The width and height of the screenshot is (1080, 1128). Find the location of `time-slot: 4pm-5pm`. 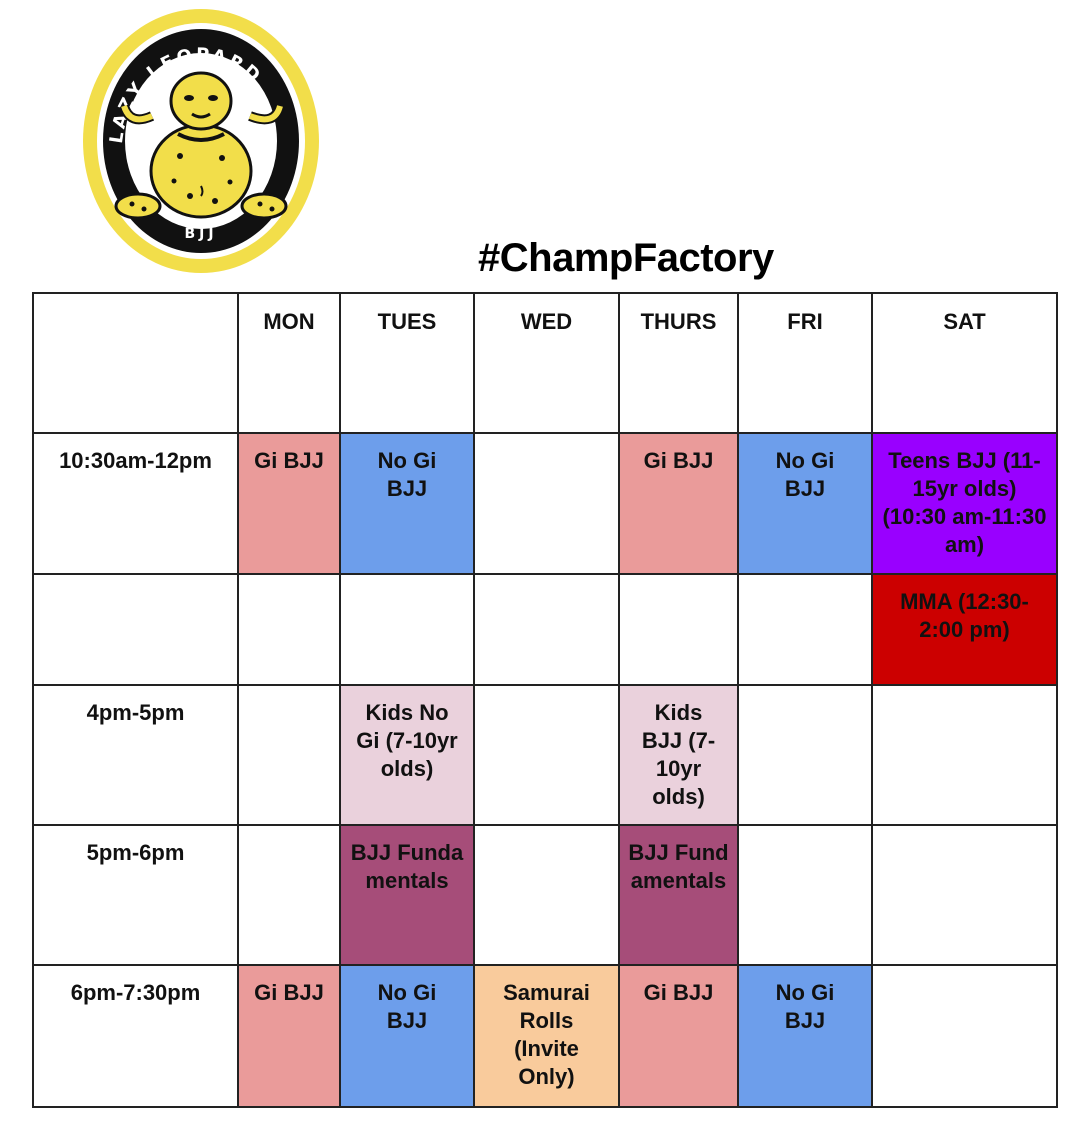

time-slot: 4pm-5pm is located at coordinates (135, 755).